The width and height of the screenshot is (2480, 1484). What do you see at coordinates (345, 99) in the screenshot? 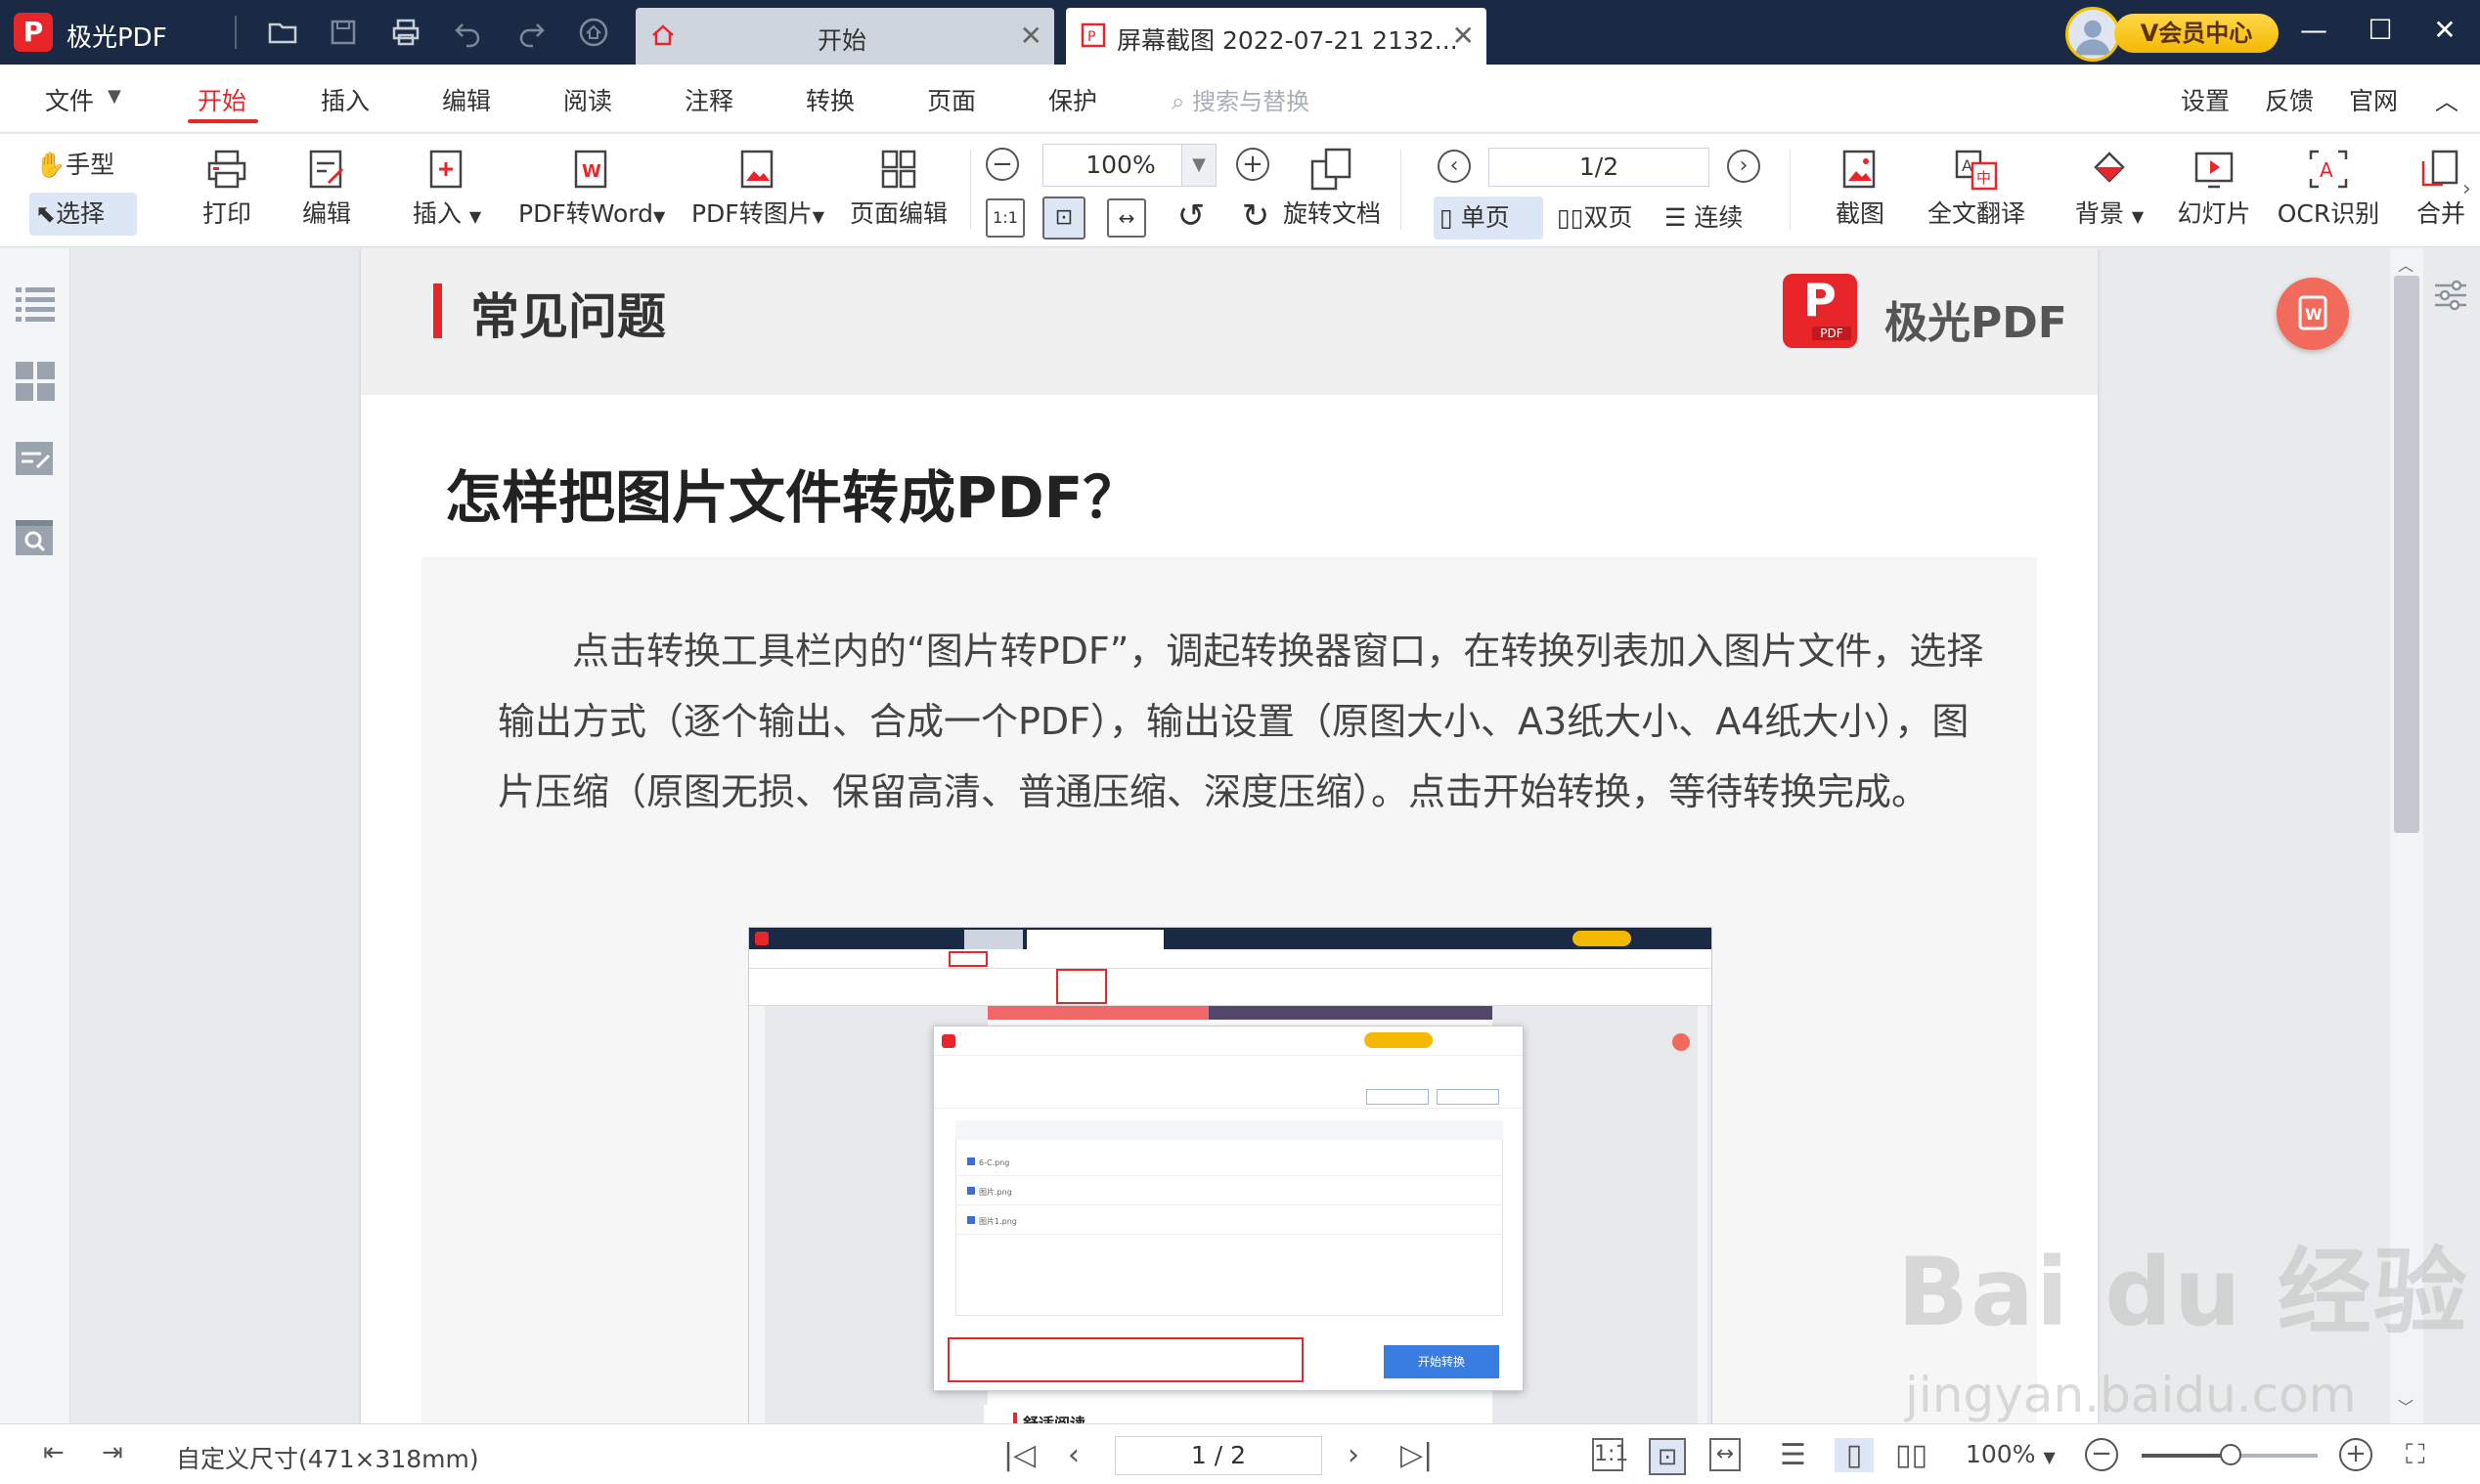
I see `menu-insert: 插入` at bounding box center [345, 99].